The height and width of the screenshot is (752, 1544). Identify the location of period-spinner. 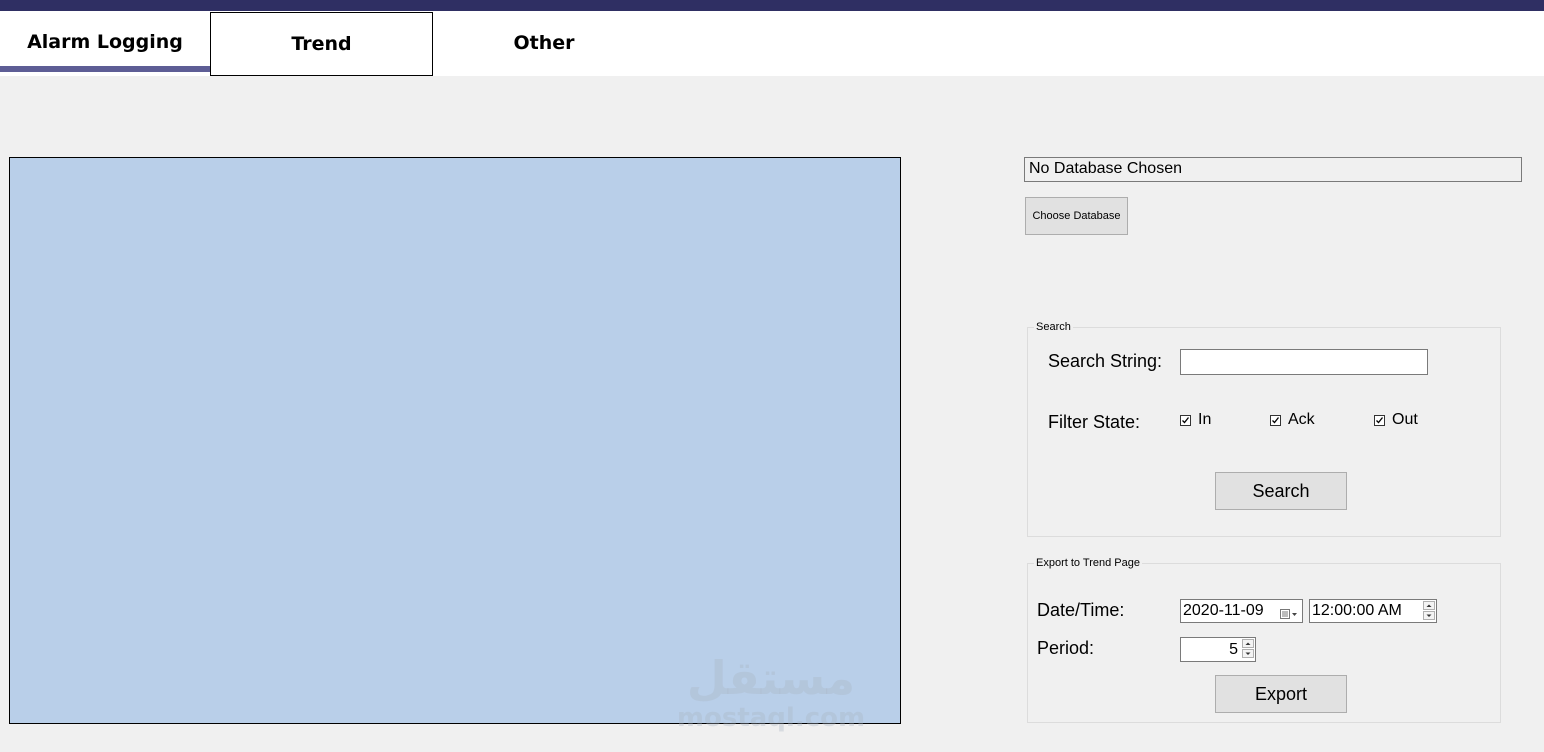
(1248, 649).